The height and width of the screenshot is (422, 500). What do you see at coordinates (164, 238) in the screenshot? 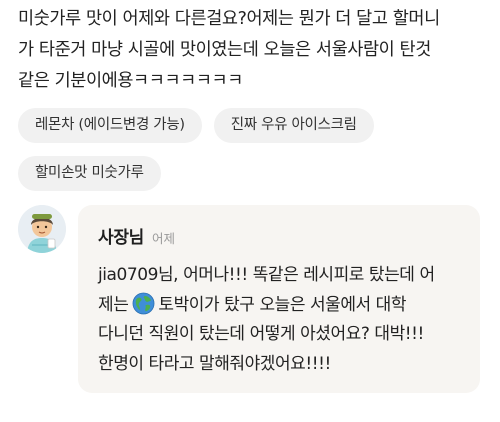
I see `reply-date: 어제` at bounding box center [164, 238].